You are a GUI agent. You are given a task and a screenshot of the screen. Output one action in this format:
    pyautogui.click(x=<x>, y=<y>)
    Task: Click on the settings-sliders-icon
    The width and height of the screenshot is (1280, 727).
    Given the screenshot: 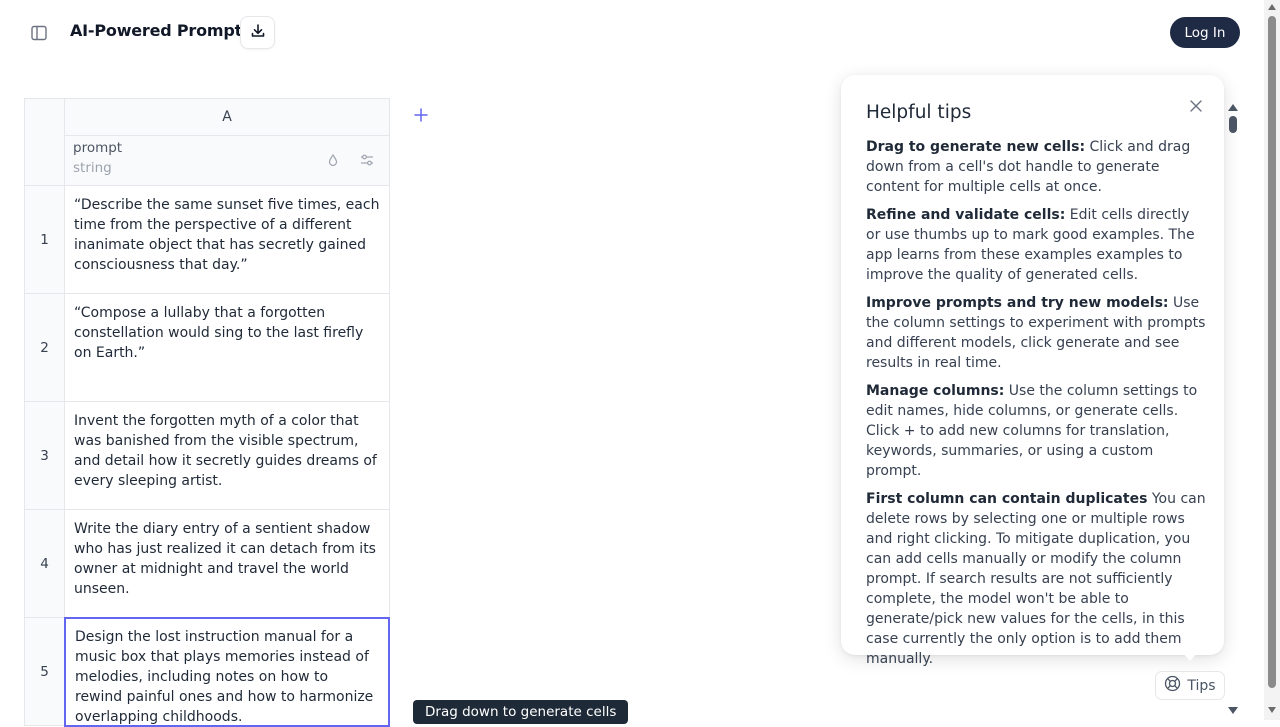 What is the action you would take?
    pyautogui.click(x=367, y=160)
    